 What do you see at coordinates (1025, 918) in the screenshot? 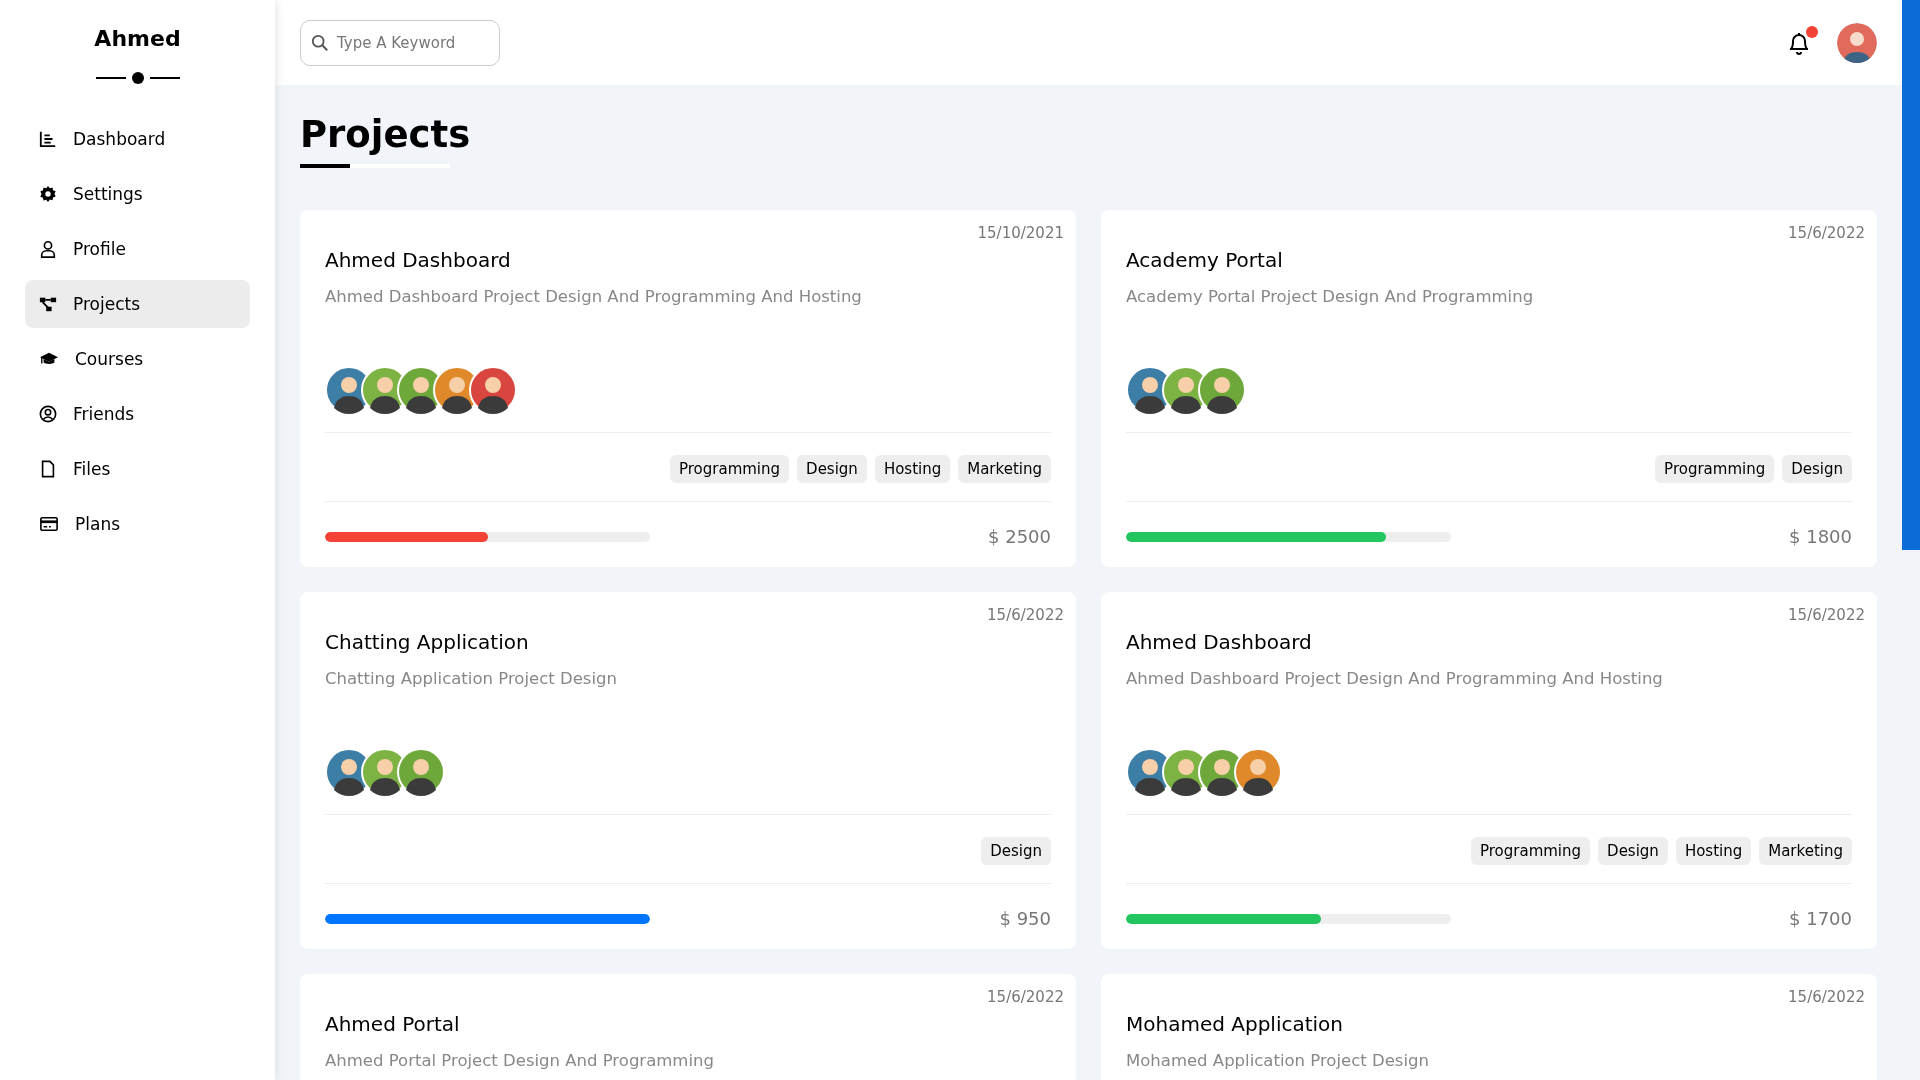
I see `project-price: $ 950` at bounding box center [1025, 918].